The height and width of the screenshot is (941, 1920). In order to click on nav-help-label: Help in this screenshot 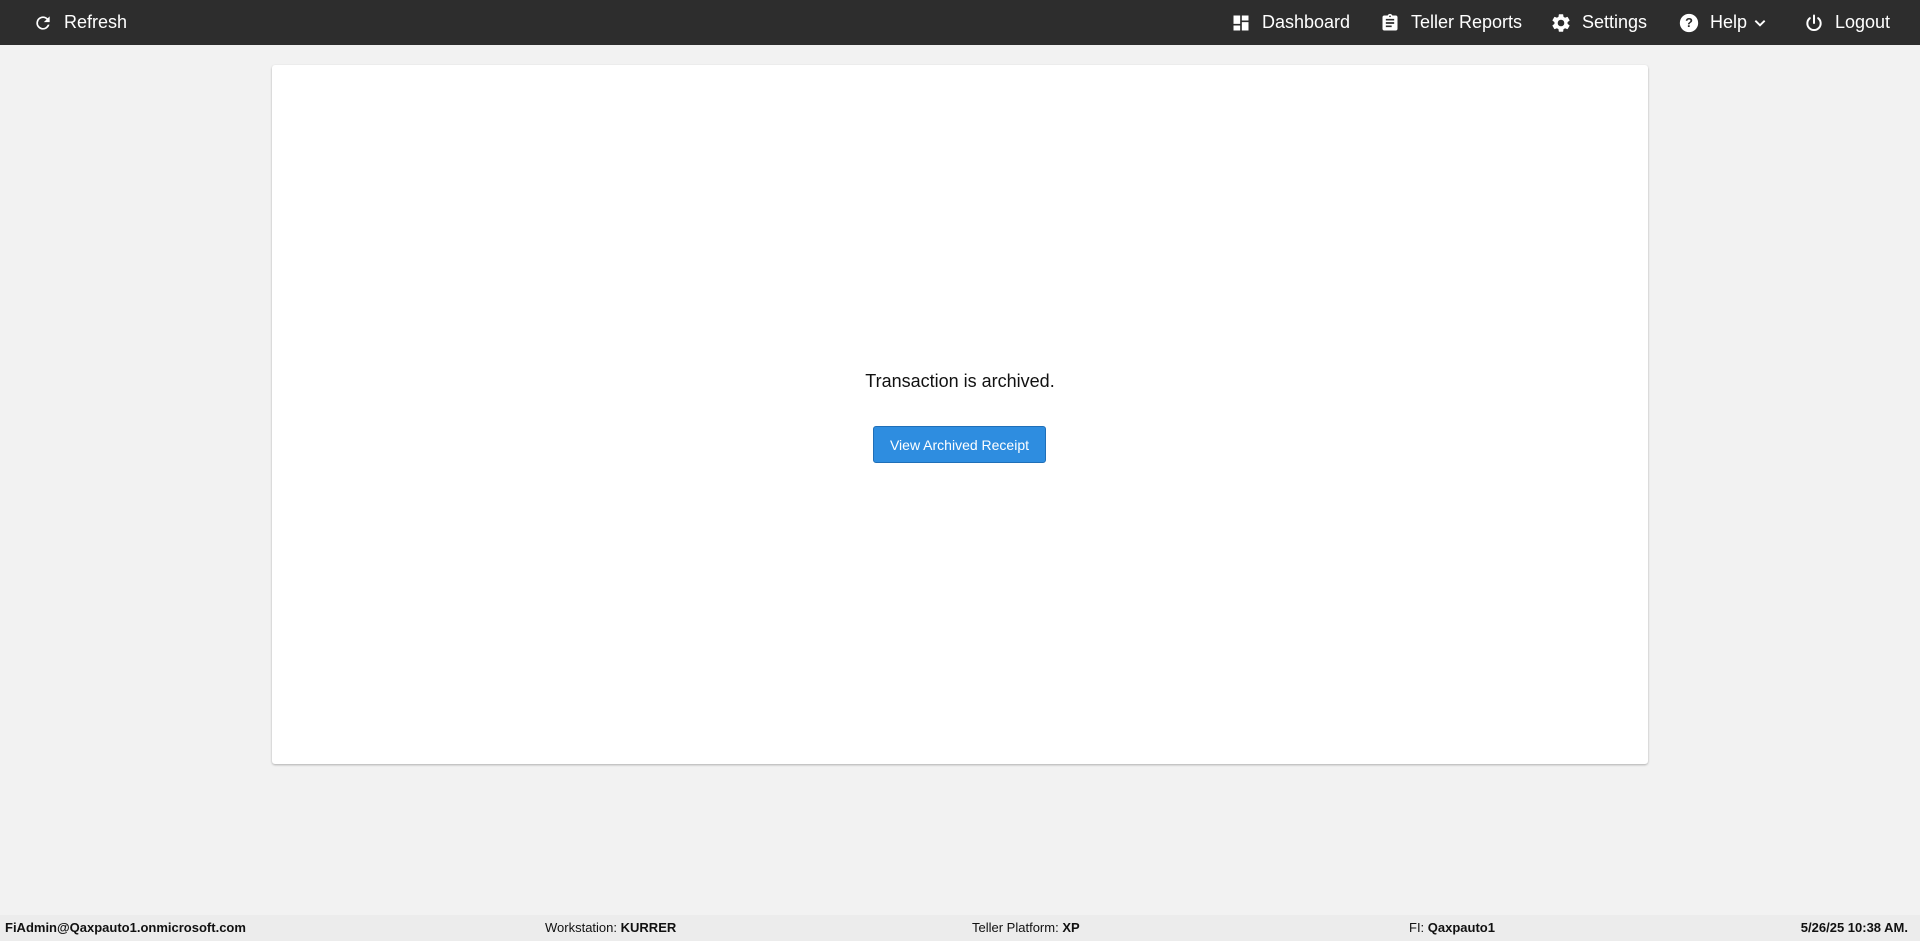, I will do `click(1729, 22)`.